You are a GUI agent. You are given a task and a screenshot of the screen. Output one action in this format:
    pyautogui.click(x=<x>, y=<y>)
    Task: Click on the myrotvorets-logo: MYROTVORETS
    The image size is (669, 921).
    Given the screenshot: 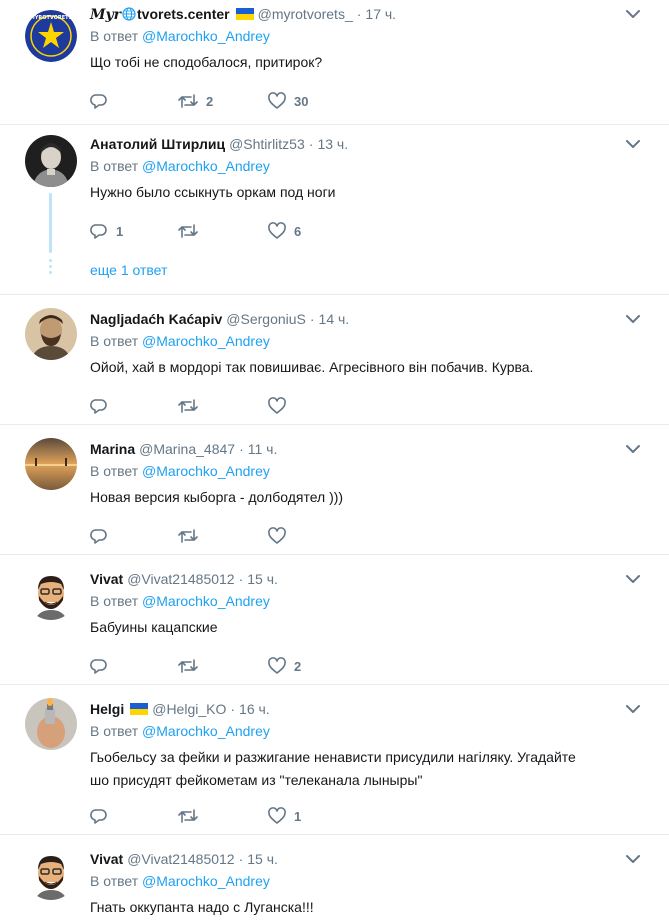 What is the action you would take?
    pyautogui.click(x=51, y=36)
    